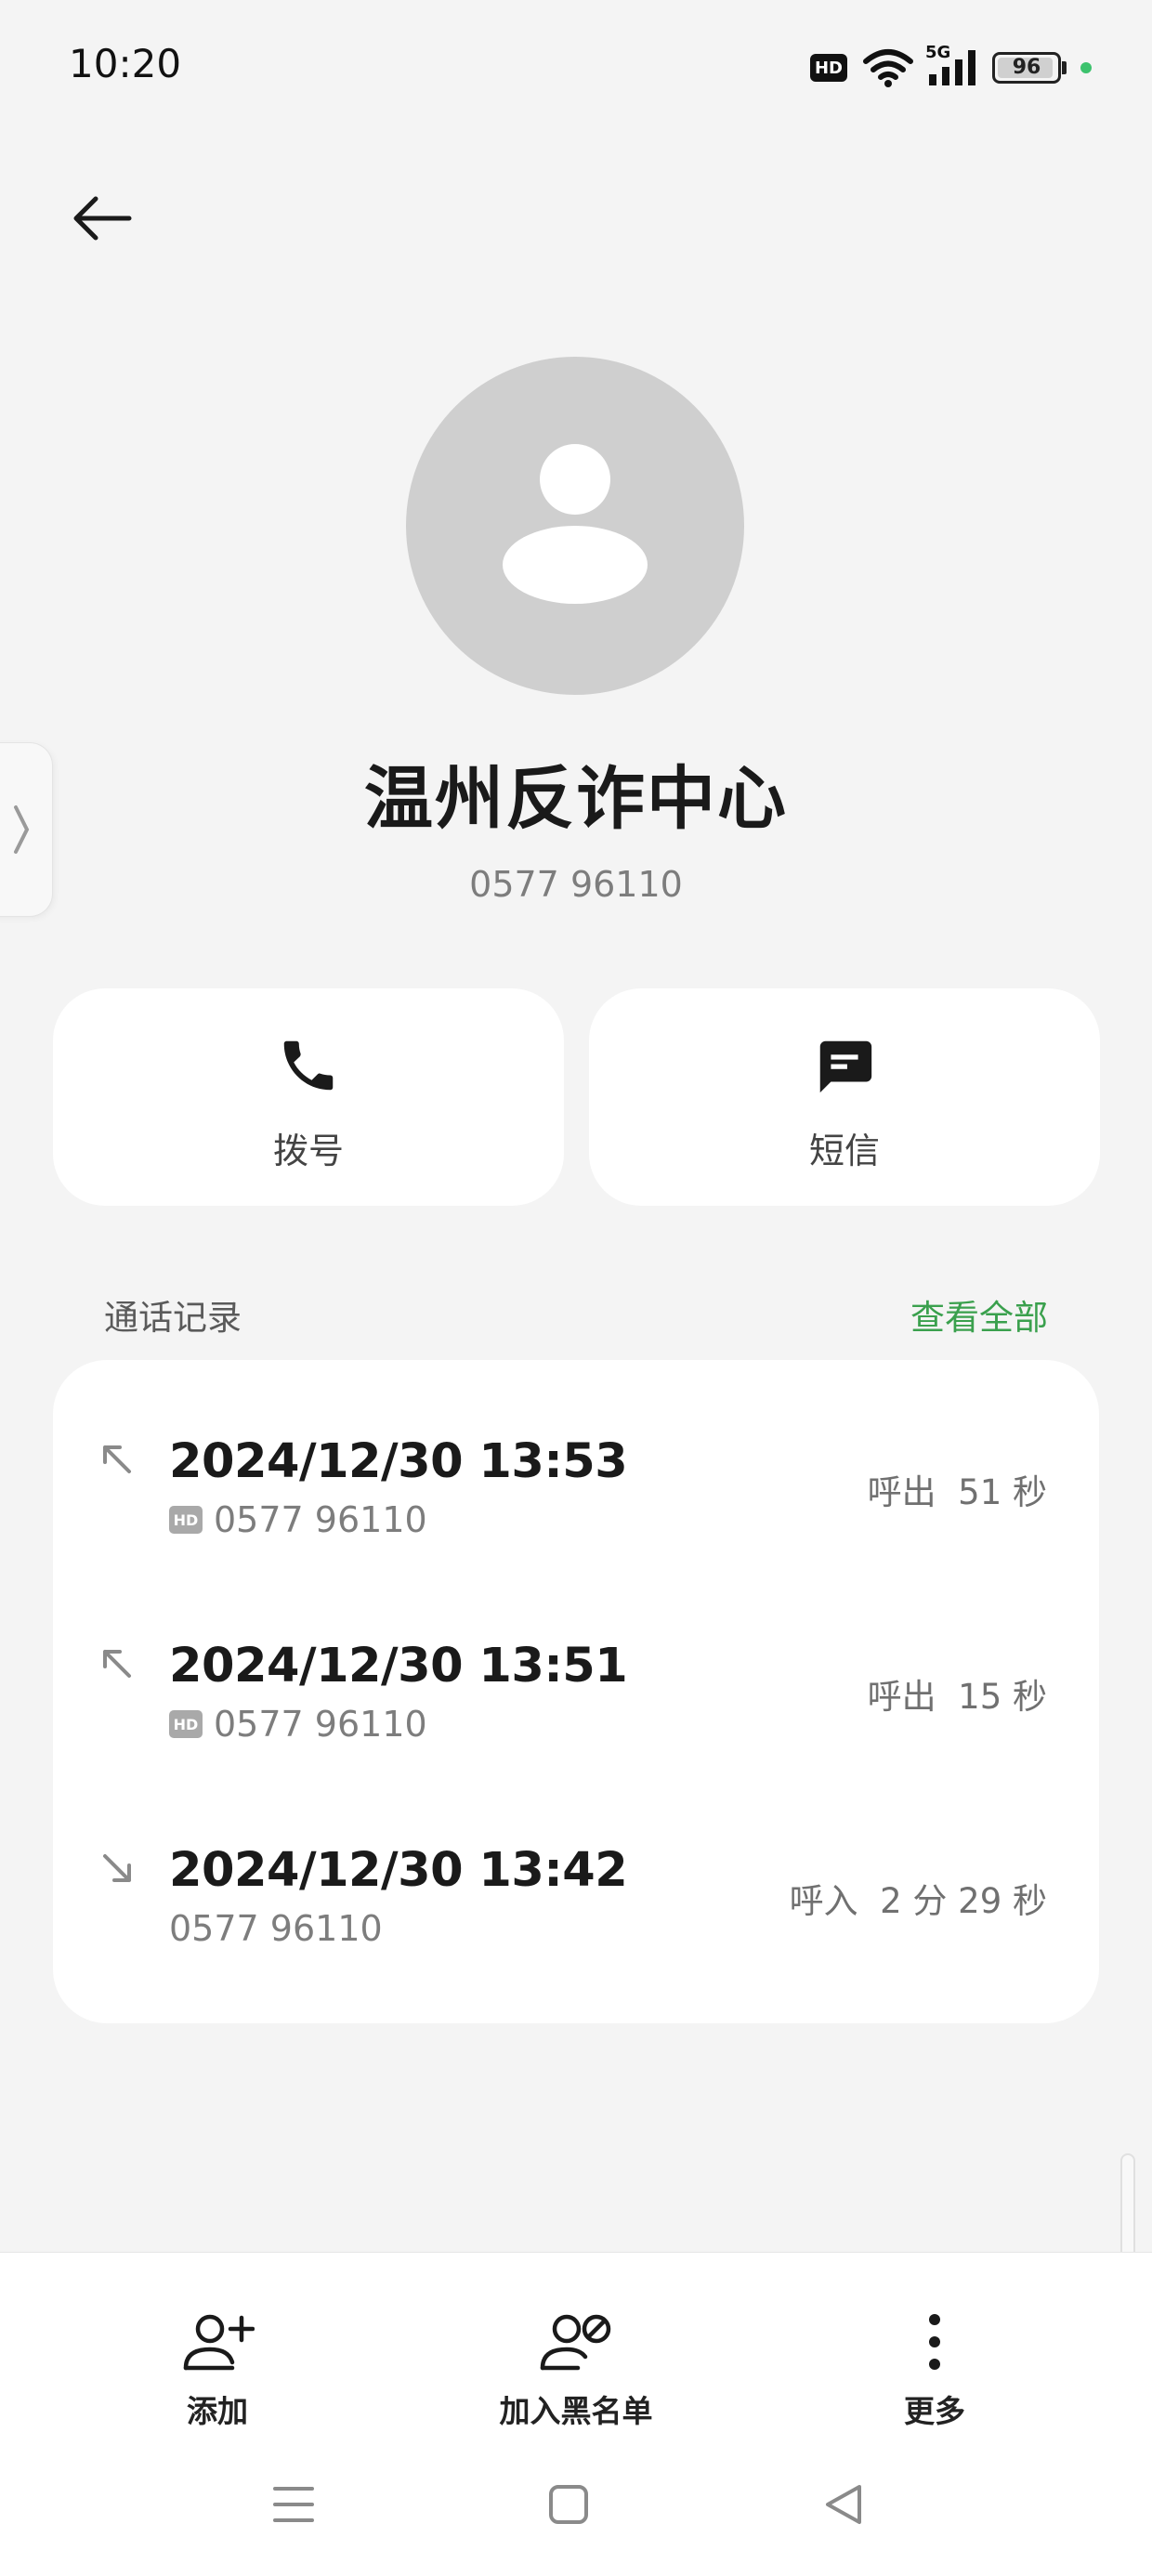  I want to click on back-button, so click(102, 218).